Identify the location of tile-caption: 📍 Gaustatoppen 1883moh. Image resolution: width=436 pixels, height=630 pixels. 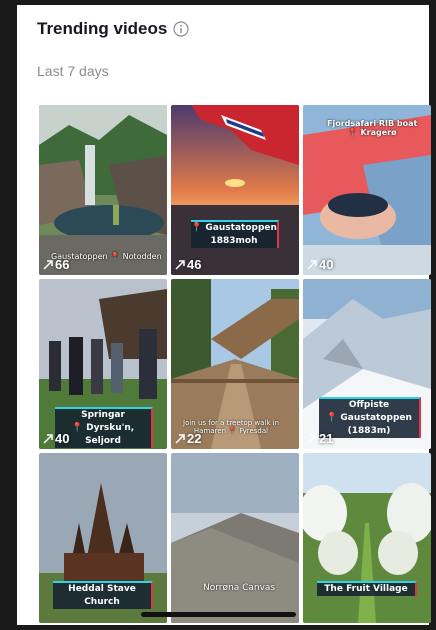
(235, 234).